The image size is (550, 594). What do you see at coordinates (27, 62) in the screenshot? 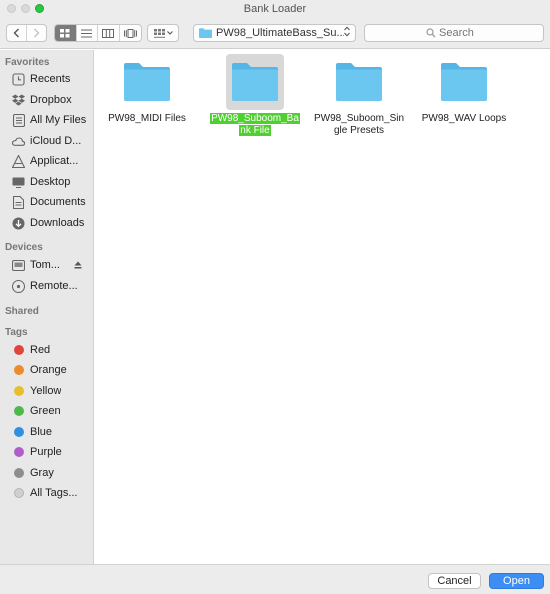
I see `favorites-heading: Favorites` at bounding box center [27, 62].